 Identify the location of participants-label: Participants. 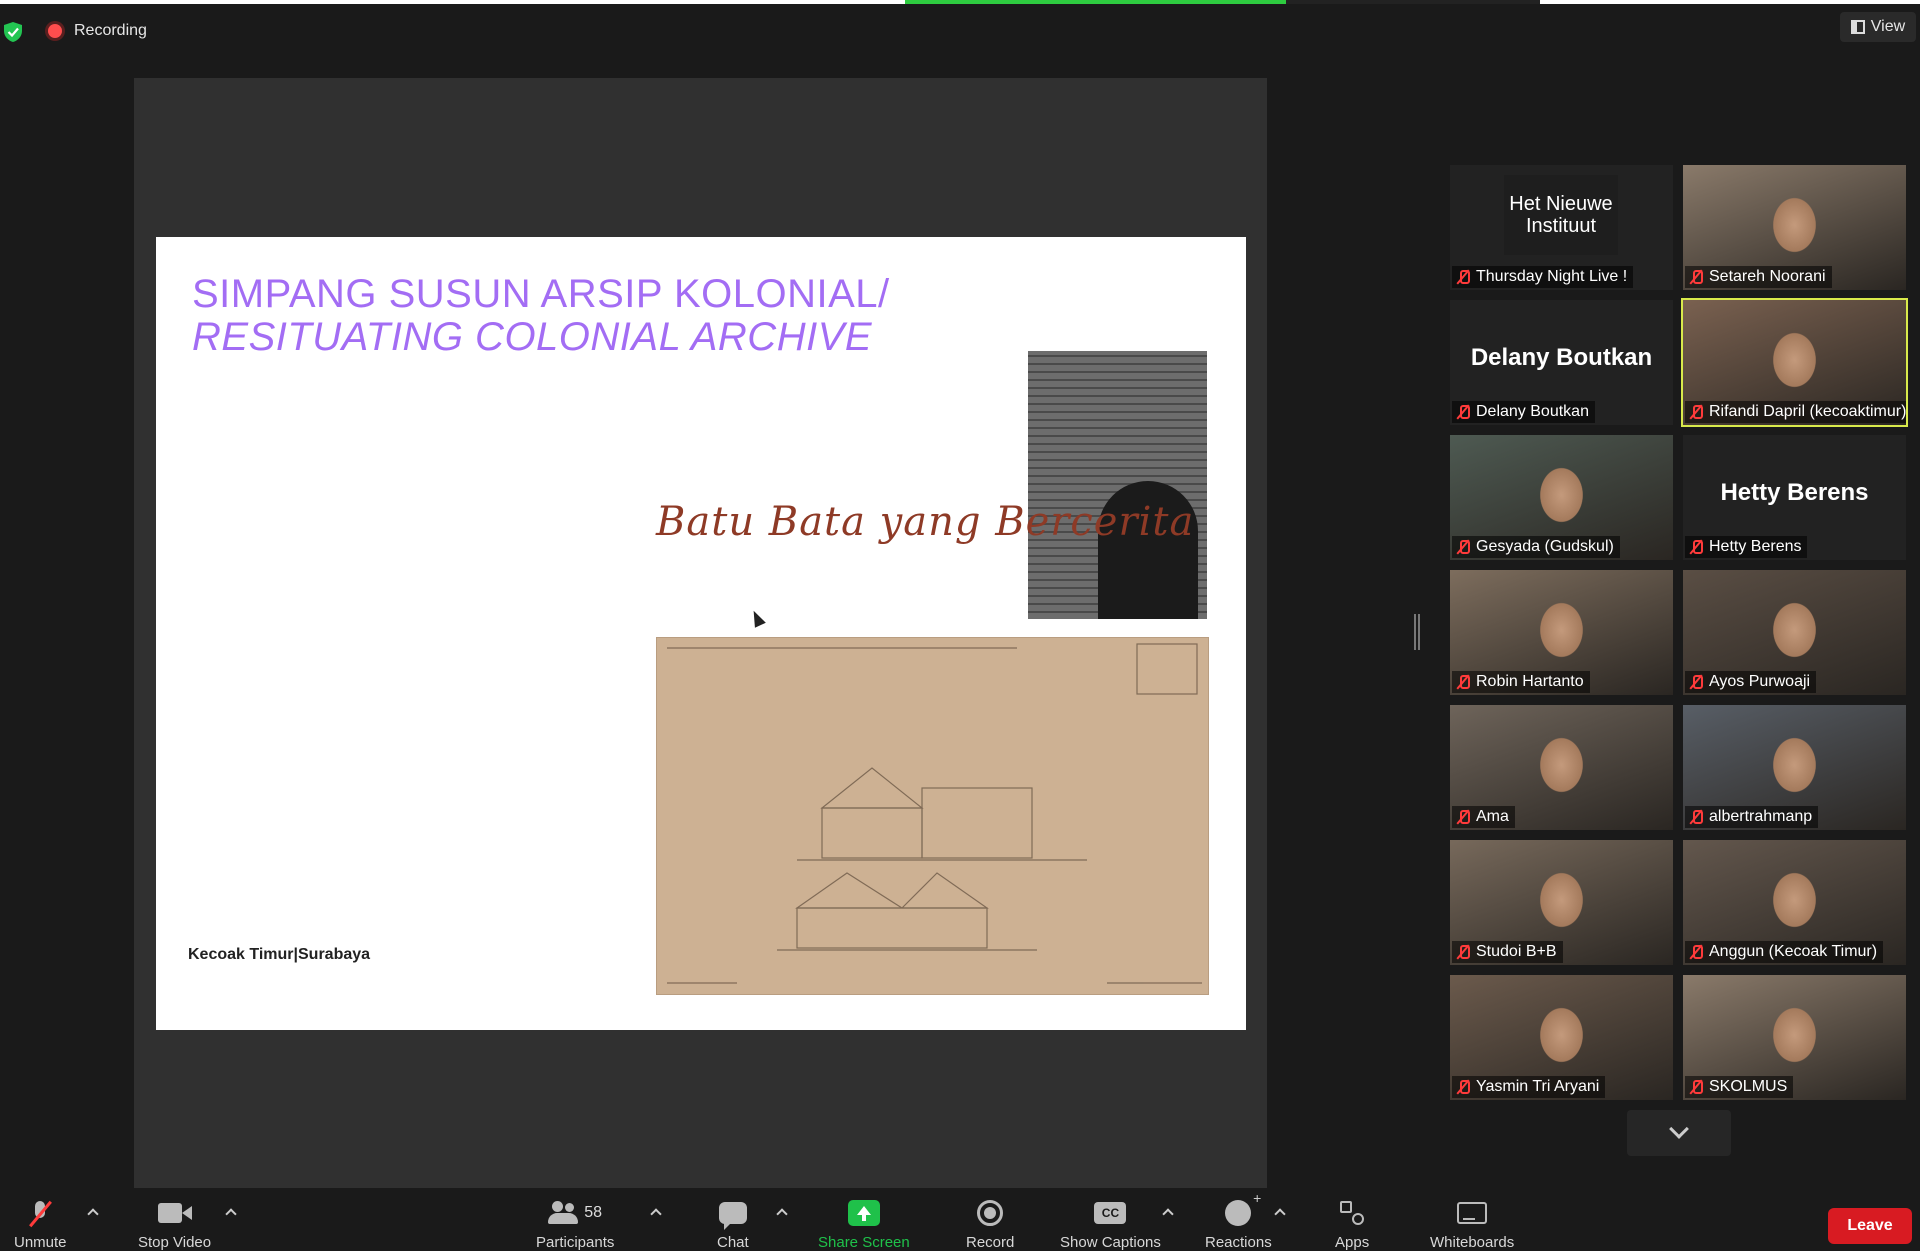
(575, 1242).